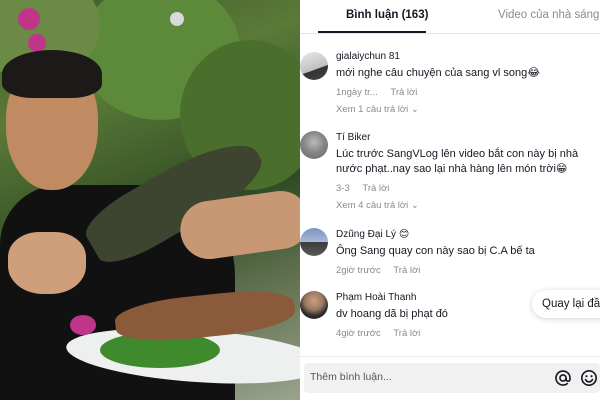 This screenshot has width=600, height=400. I want to click on grinning-emoji-icon: 😁, so click(561, 169).